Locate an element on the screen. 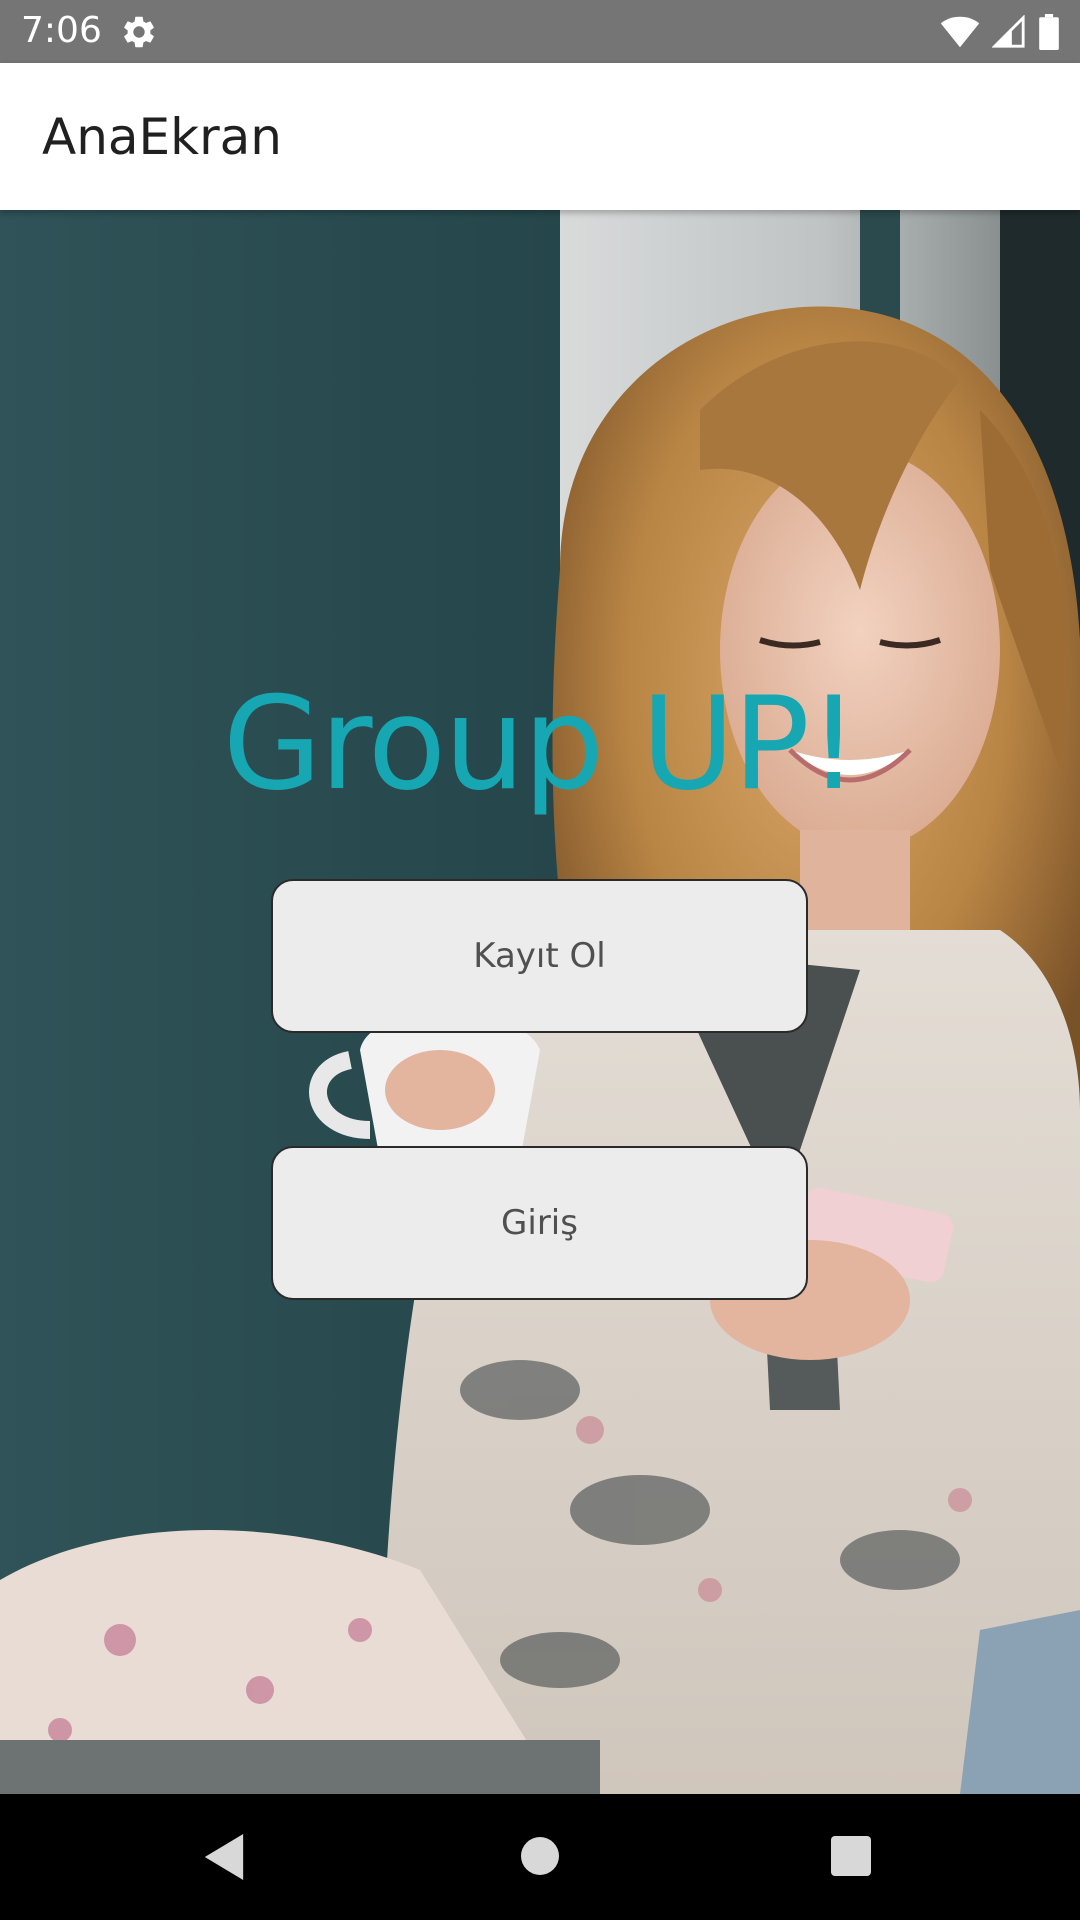 The image size is (1080, 1920). app-headline: Group UP! is located at coordinates (541, 744).